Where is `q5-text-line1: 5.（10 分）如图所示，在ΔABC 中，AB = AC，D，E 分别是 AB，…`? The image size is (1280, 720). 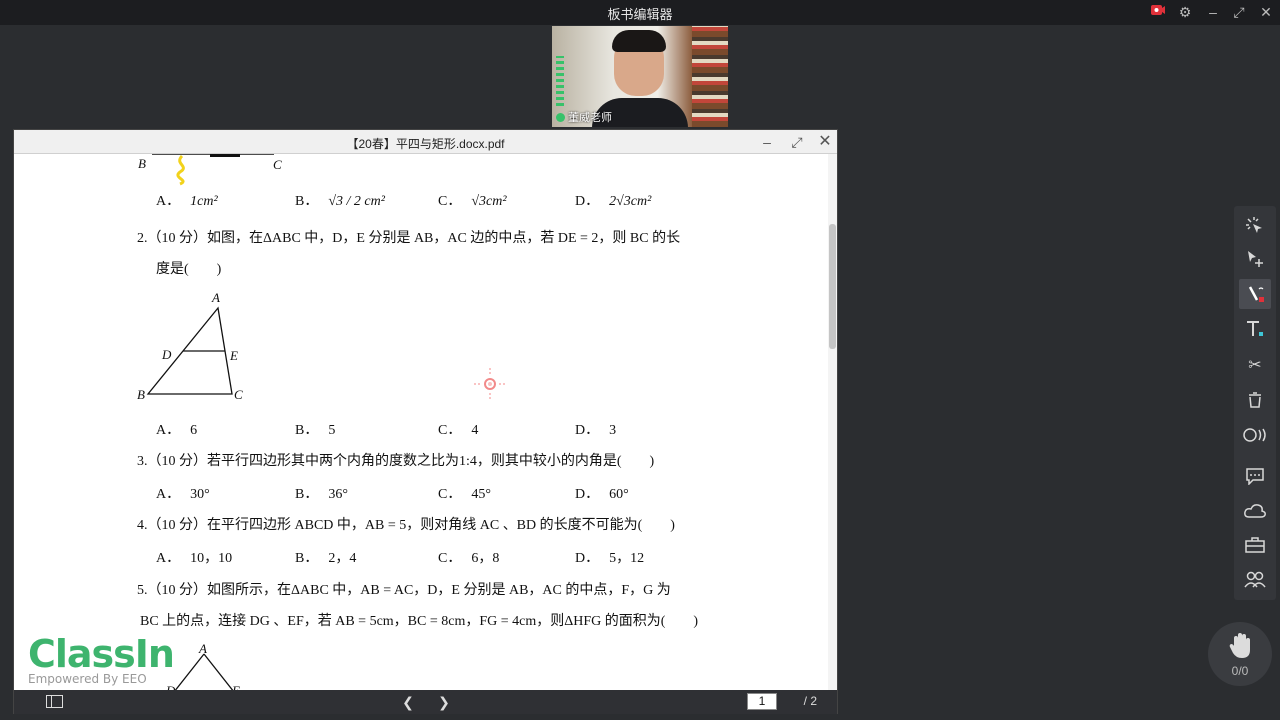
q5-text-line1: 5.（10 分）如图所示，在ΔABC 中，AB = AC，D，E 分别是 AB，… is located at coordinates (404, 590).